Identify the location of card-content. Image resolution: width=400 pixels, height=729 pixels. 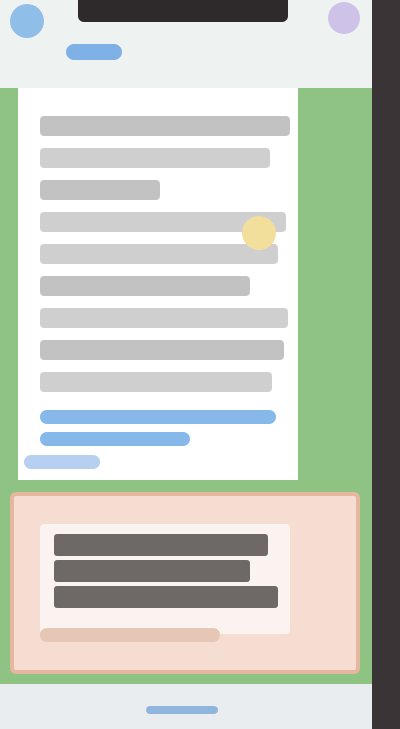
(165, 579).